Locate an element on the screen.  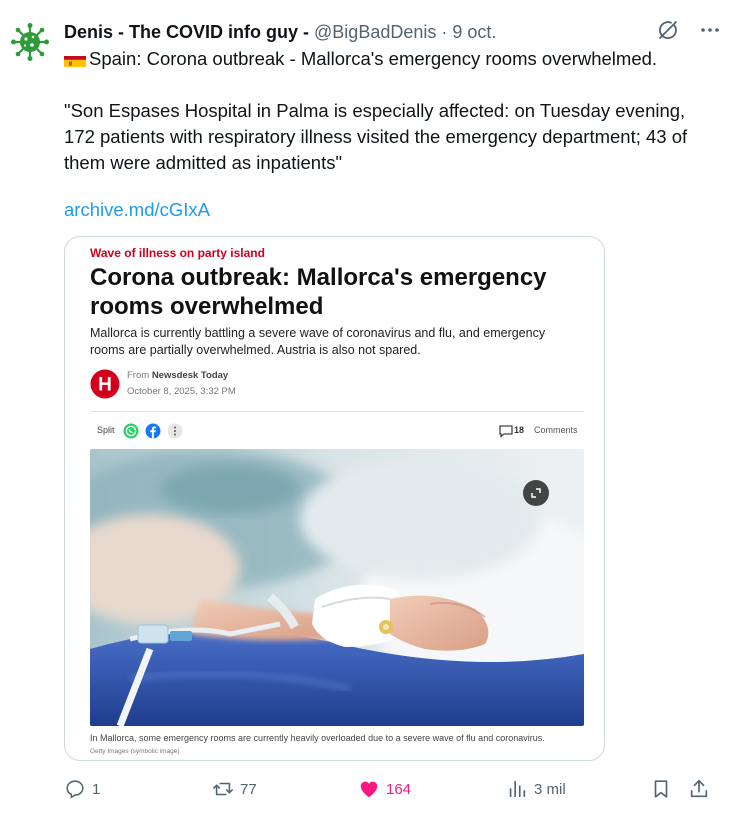
action-bar: 1 77 164 3 mil is located at coordinates (394, 789).